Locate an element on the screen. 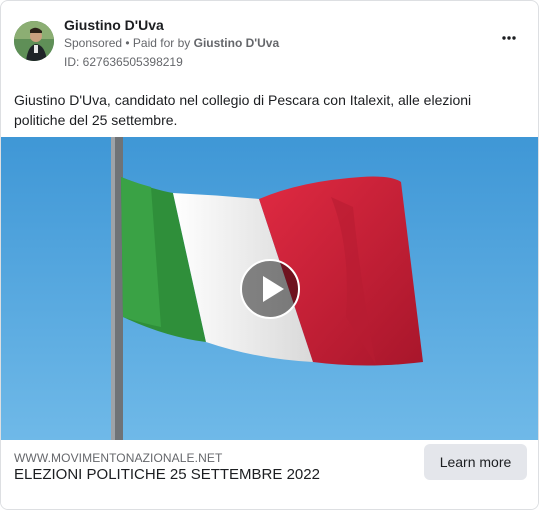 This screenshot has width=539, height=516. more-options-button is located at coordinates (509, 38).